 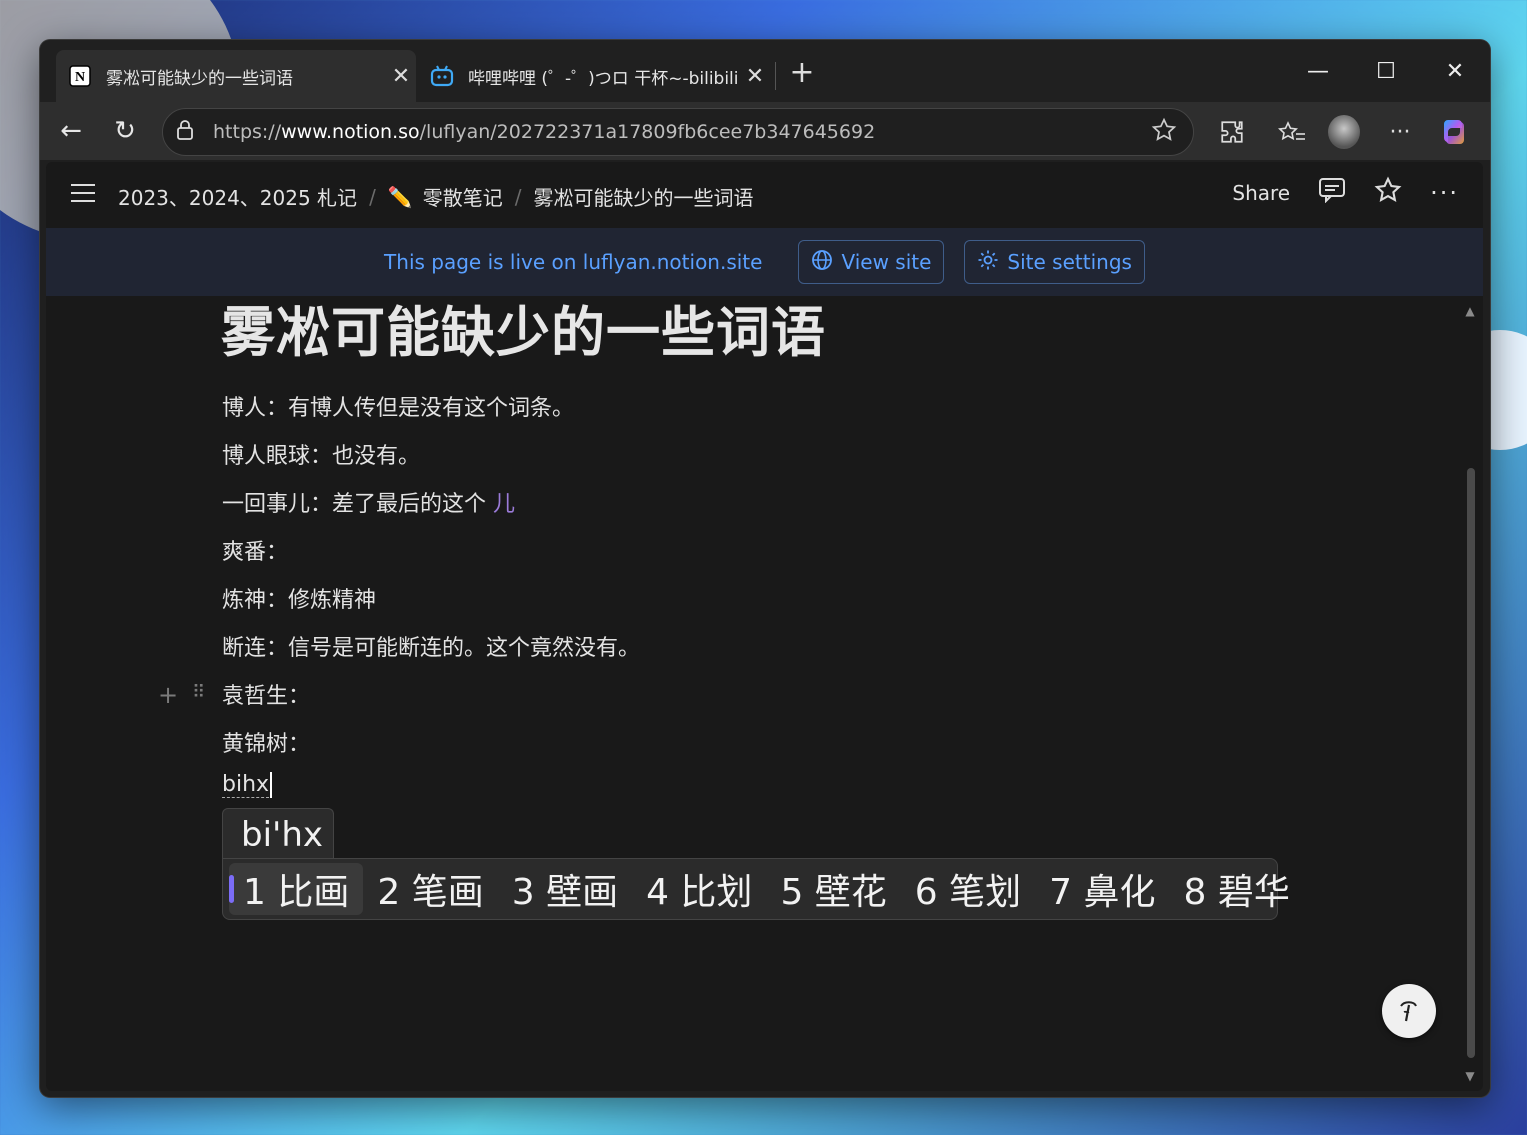 I want to click on ime-composition: bi'hx, so click(x=278, y=834).